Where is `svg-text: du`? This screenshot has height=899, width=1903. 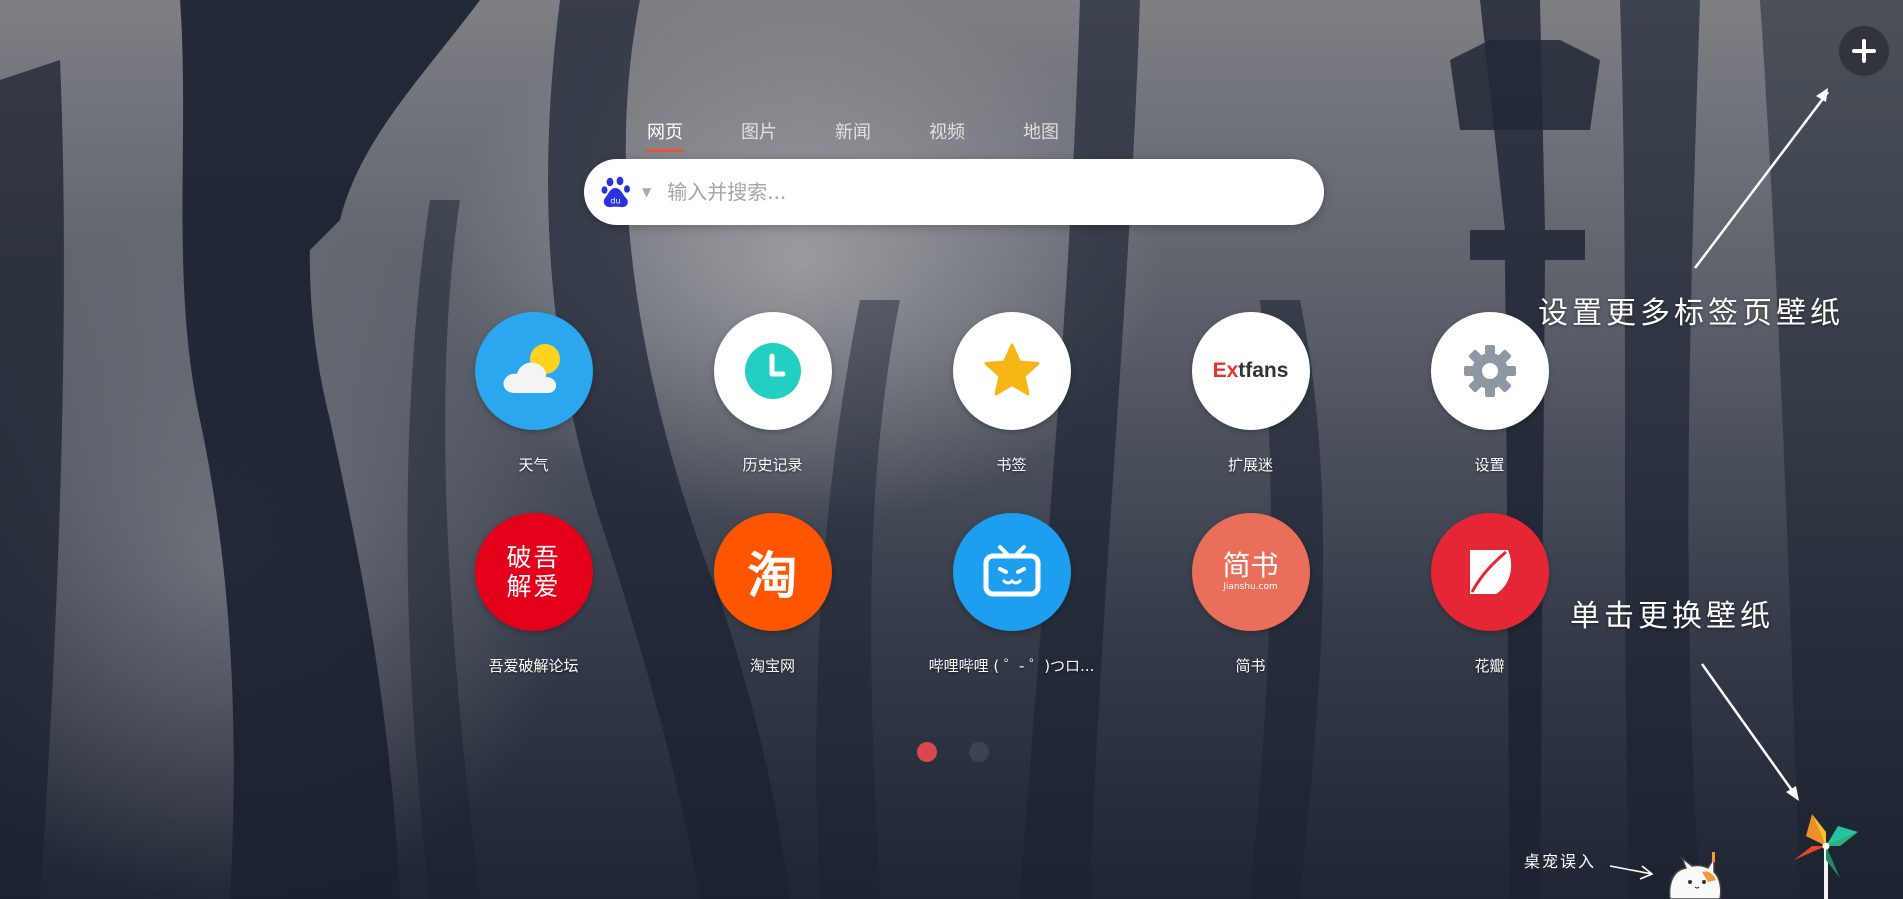
svg-text: du is located at coordinates (615, 201).